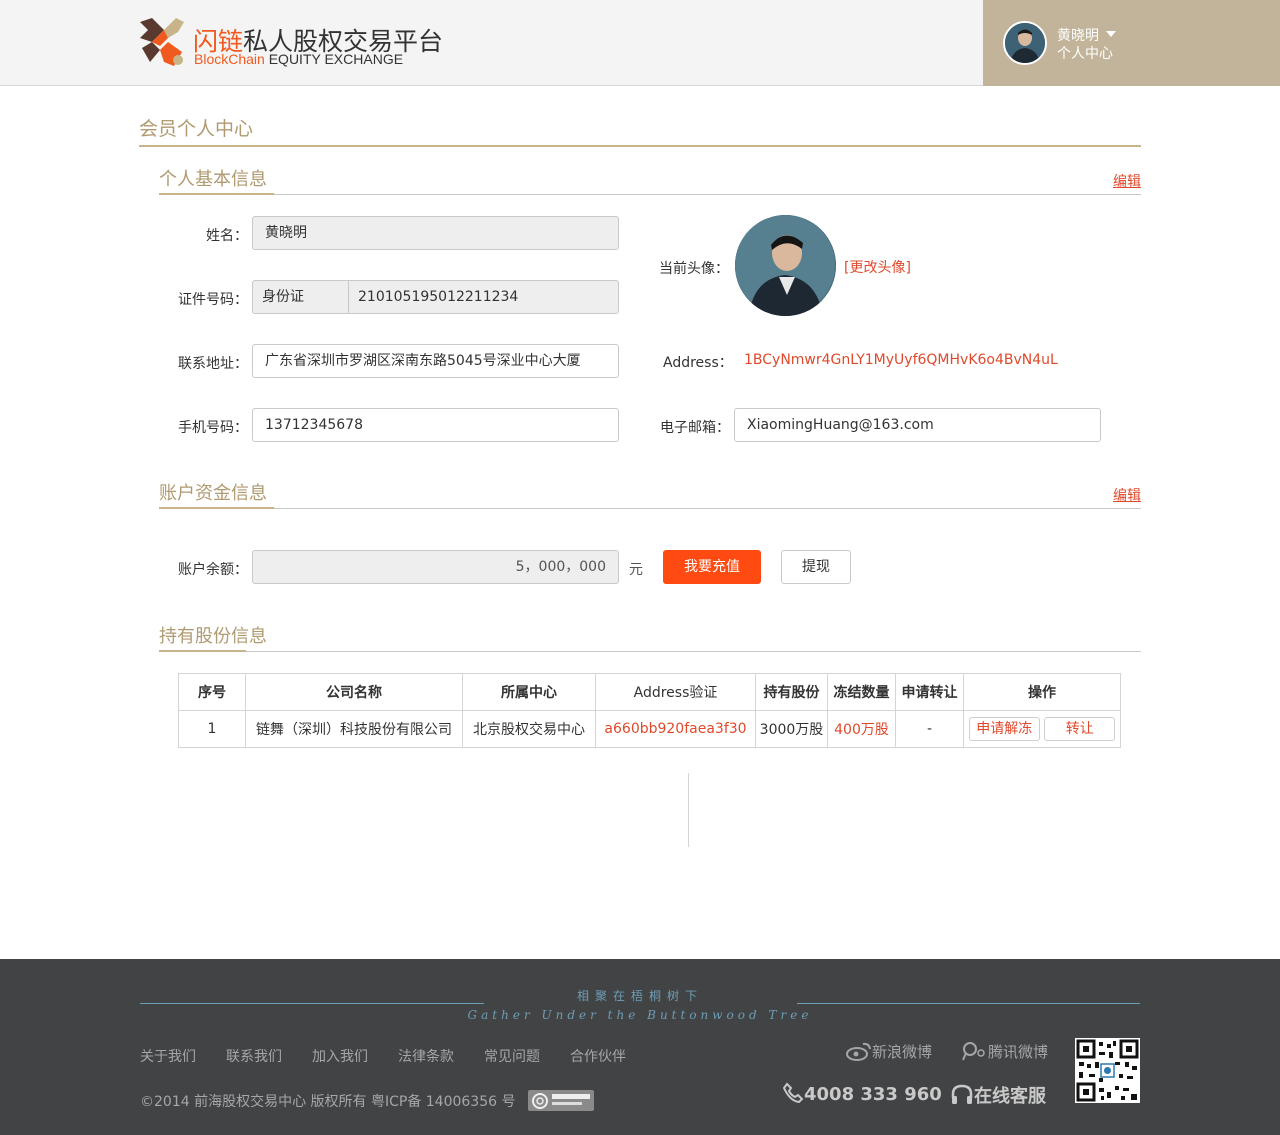 Image resolution: width=1280 pixels, height=1135 pixels. I want to click on avatar-label: 当前头像：, so click(694, 269).